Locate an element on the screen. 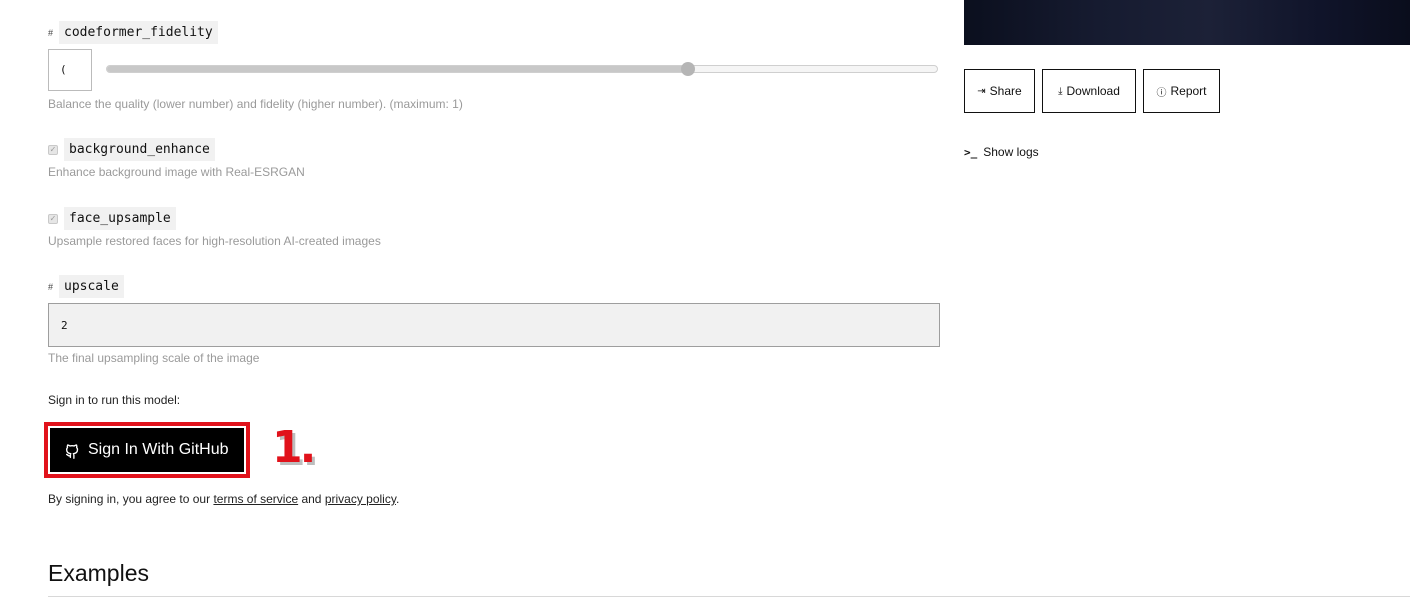 This screenshot has width=1410, height=598. privacy-policy-link: privacy policy is located at coordinates (360, 499).